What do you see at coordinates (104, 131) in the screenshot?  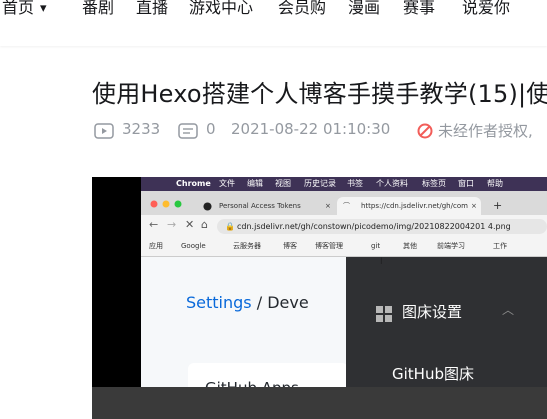 I see `play-icon` at bounding box center [104, 131].